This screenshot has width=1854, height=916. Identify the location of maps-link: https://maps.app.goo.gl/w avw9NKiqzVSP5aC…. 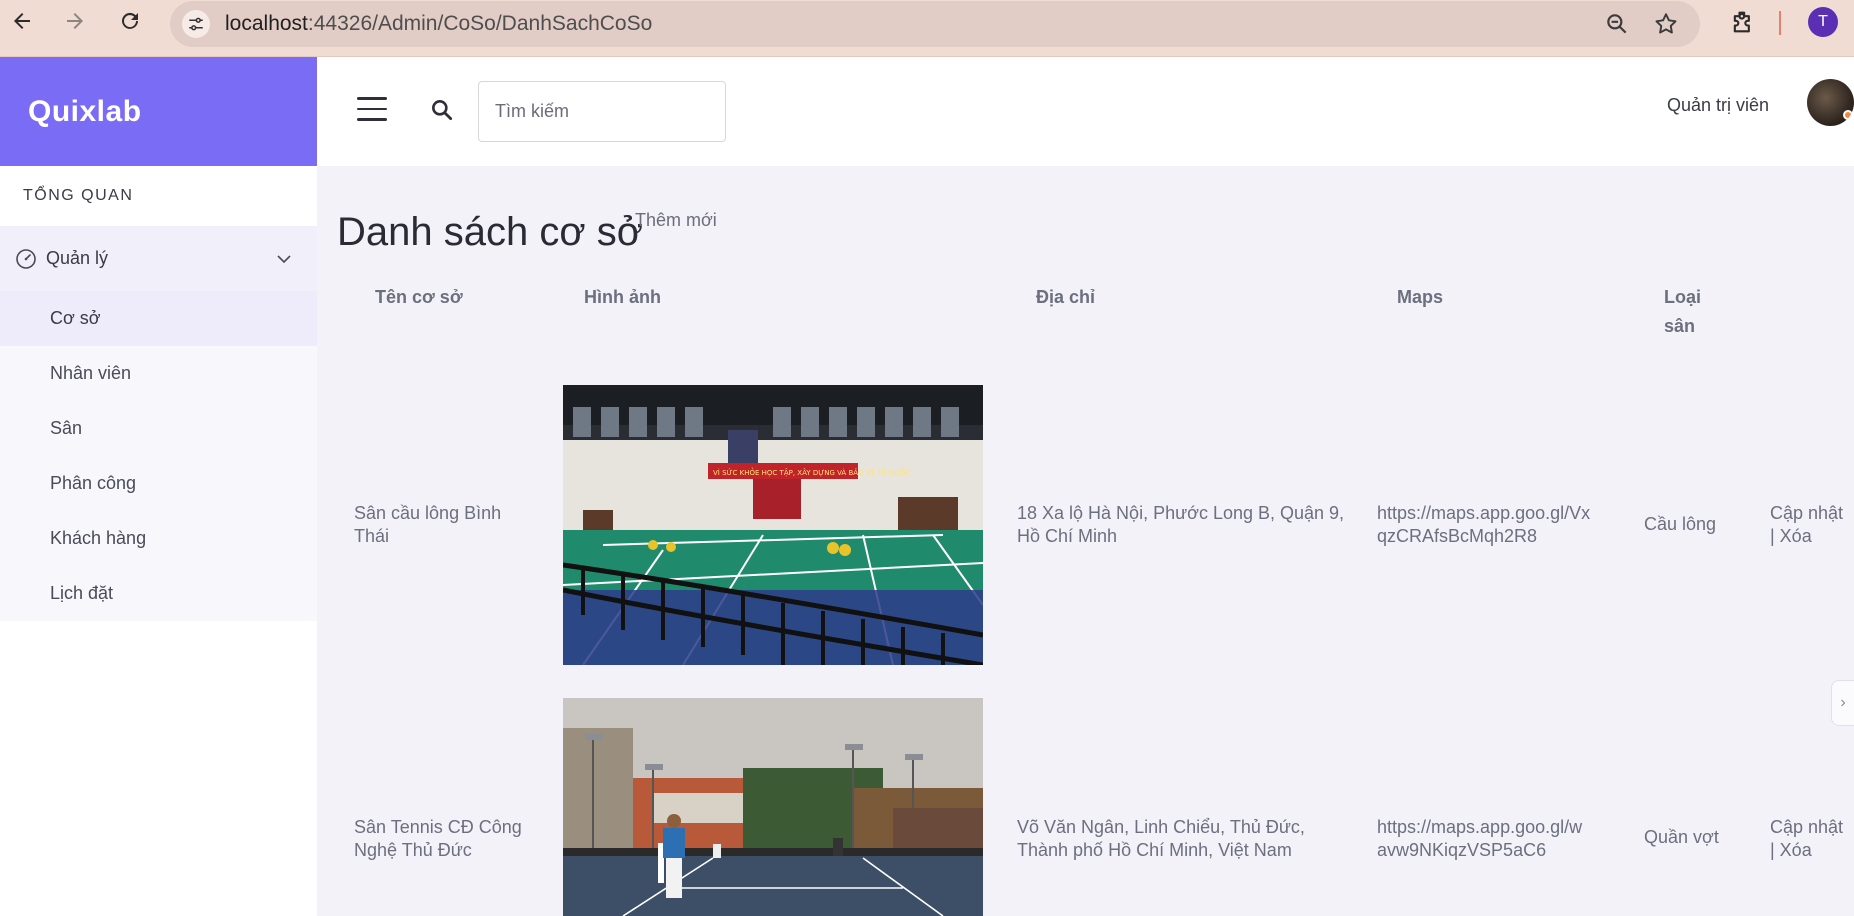
(1479, 839).